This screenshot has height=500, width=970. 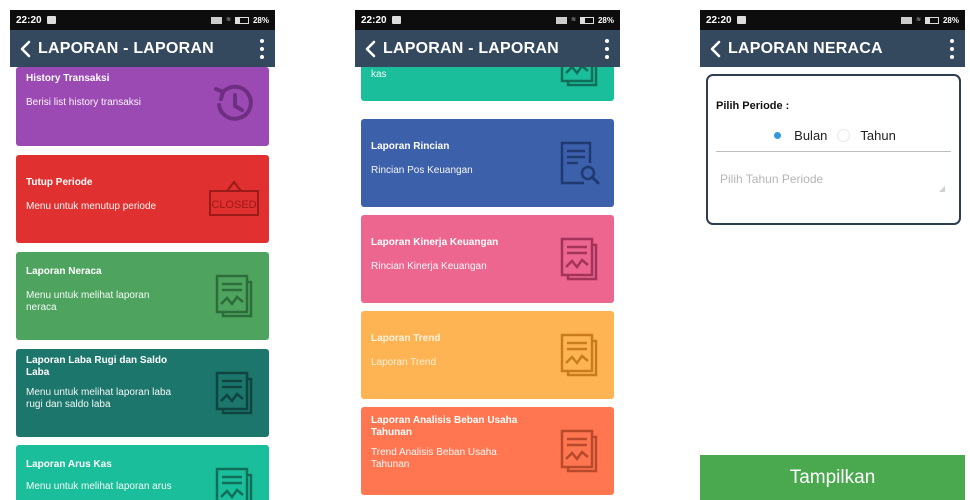 I want to click on card-title: History Transaksi, so click(x=68, y=78).